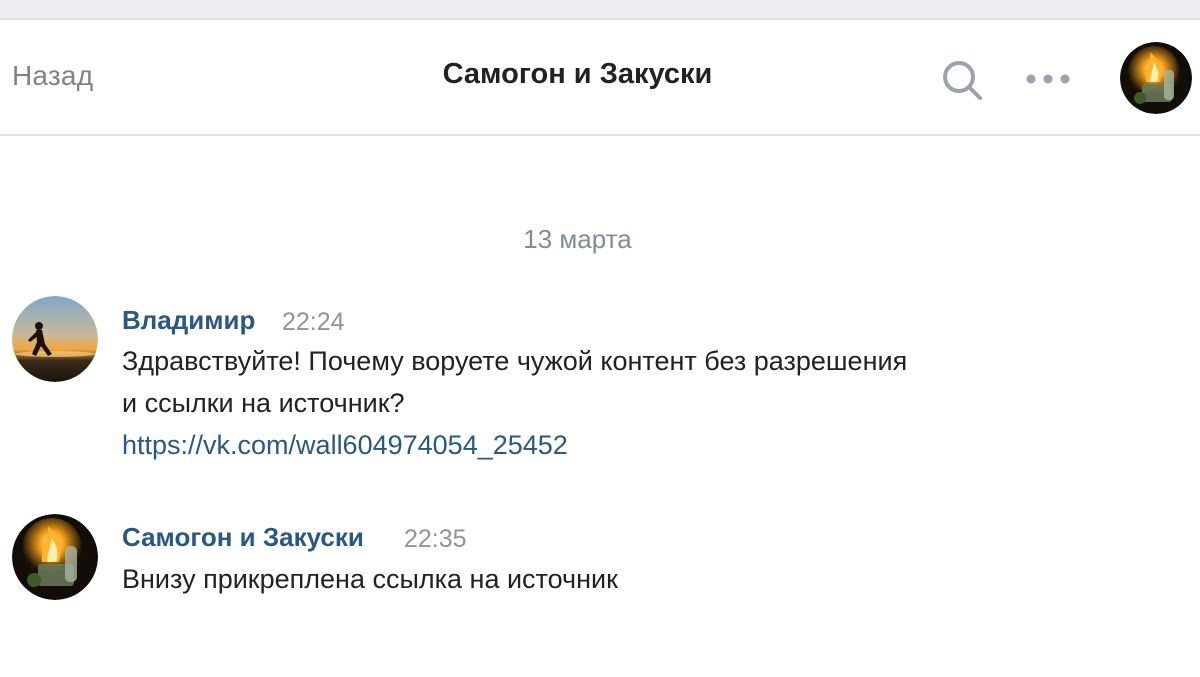  Describe the element at coordinates (313, 322) in the screenshot. I see `message-time: 22:24` at that location.